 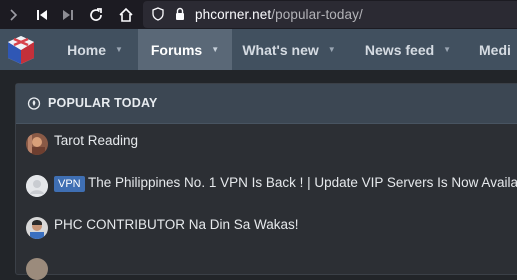 I want to click on address-bar: phcorner.net/popular-today/, so click(x=330, y=14).